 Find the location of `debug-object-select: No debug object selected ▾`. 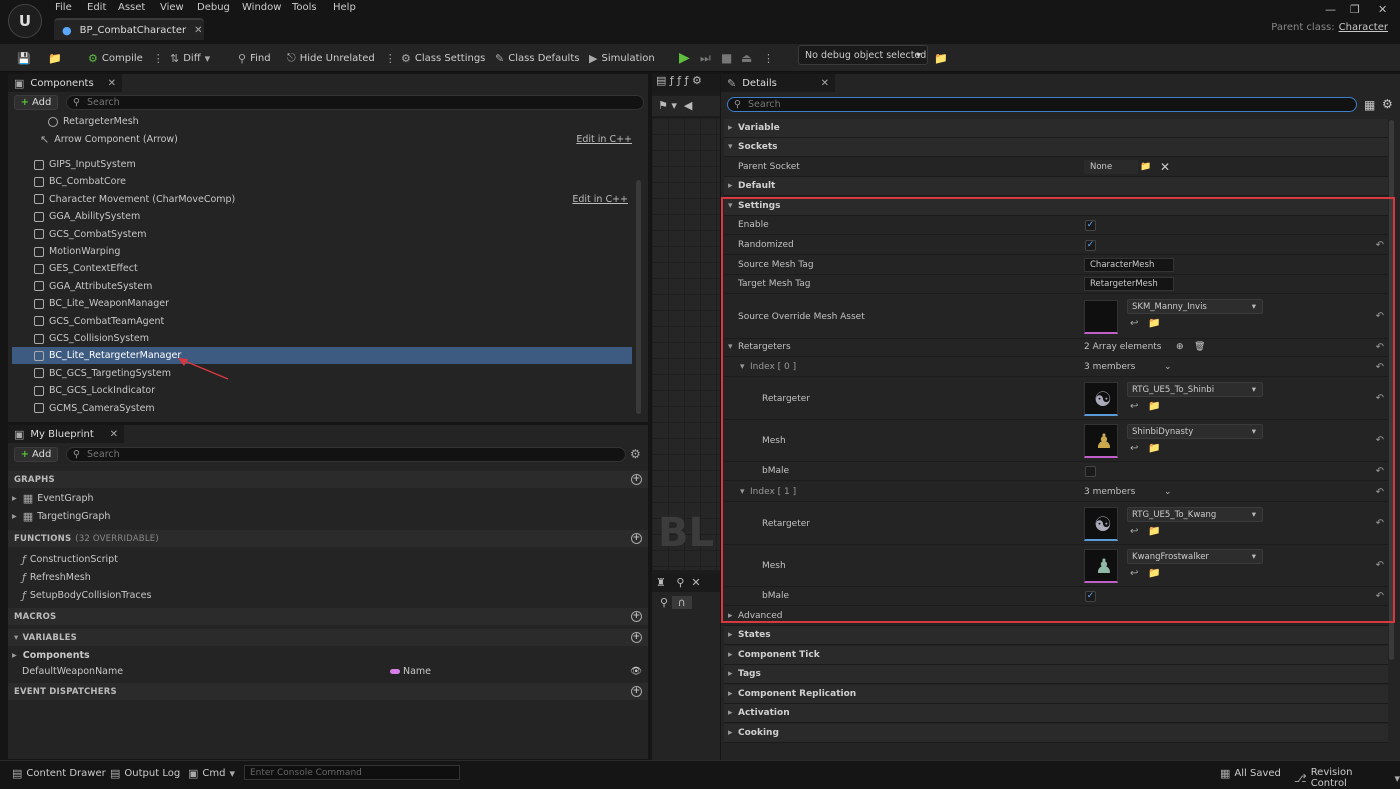

debug-object-select: No debug object selected ▾ is located at coordinates (863, 55).